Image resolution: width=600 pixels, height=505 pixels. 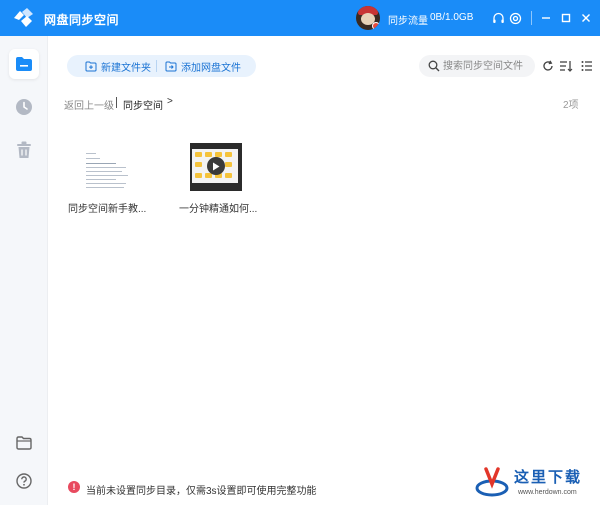 I want to click on search-box, so click(x=477, y=66).